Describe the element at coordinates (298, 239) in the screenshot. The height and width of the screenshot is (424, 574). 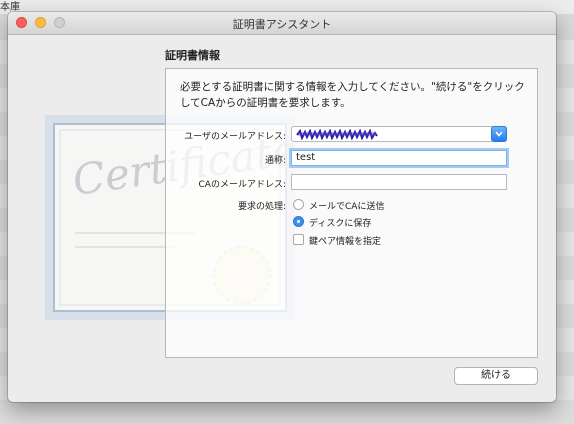
I see `keypair-checkbox` at that location.